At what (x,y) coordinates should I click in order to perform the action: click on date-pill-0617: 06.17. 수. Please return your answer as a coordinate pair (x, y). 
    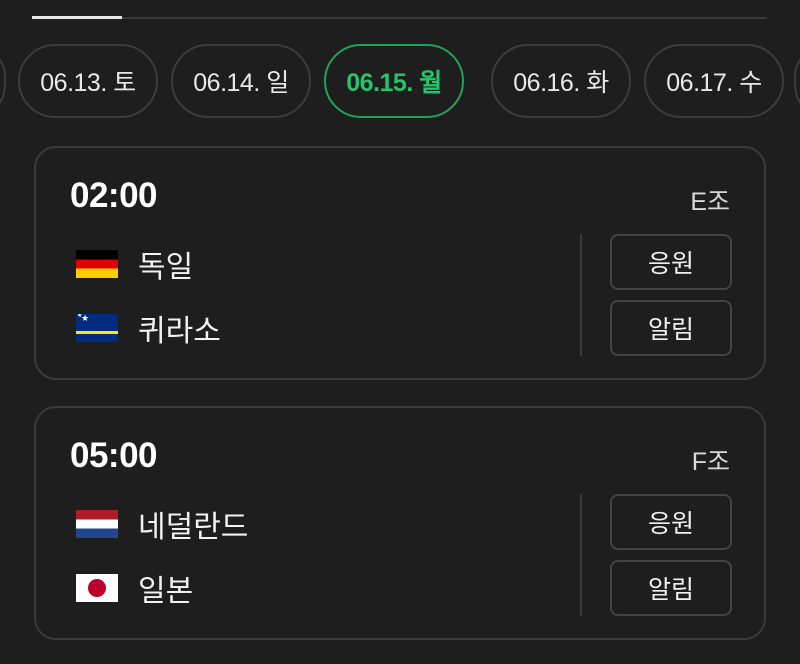
    Looking at the image, I should click on (714, 81).